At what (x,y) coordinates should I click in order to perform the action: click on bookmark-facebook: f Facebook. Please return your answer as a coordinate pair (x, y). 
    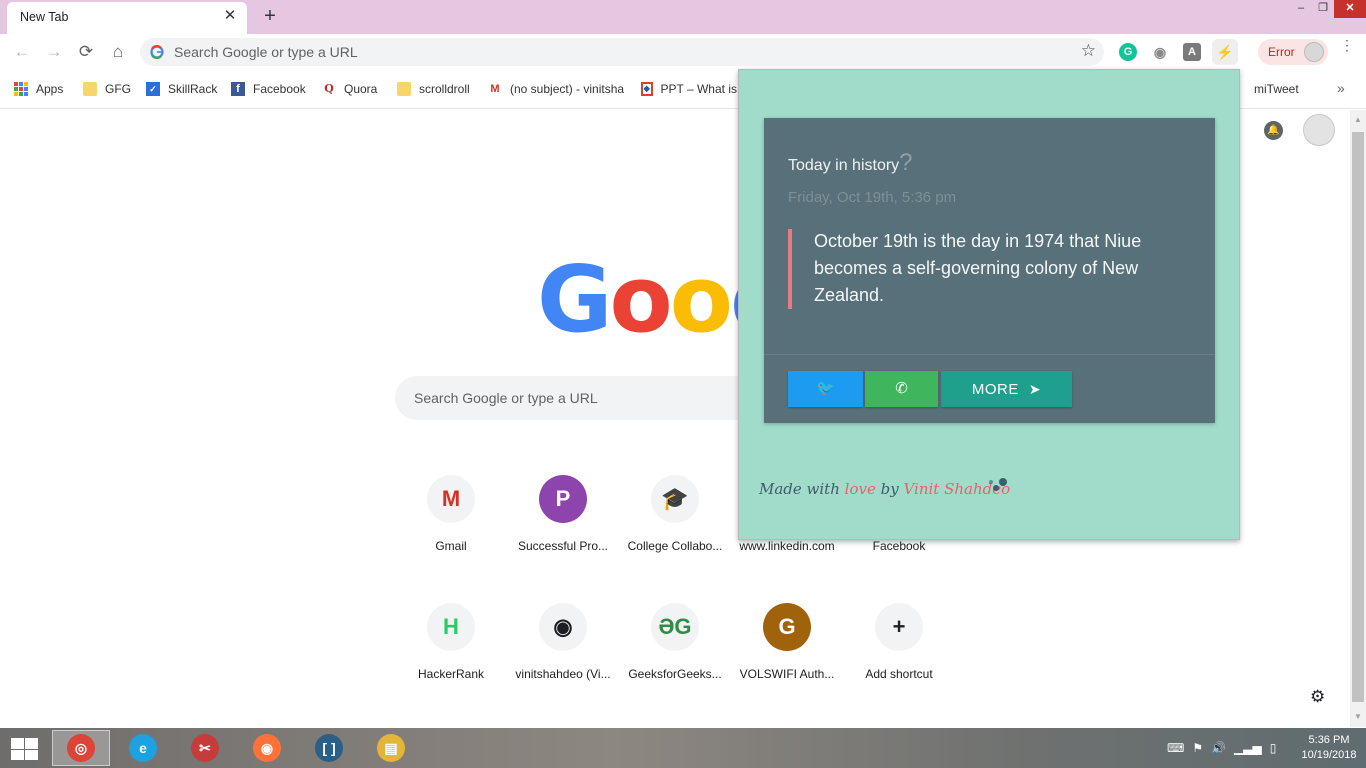
    Looking at the image, I should click on (268, 89).